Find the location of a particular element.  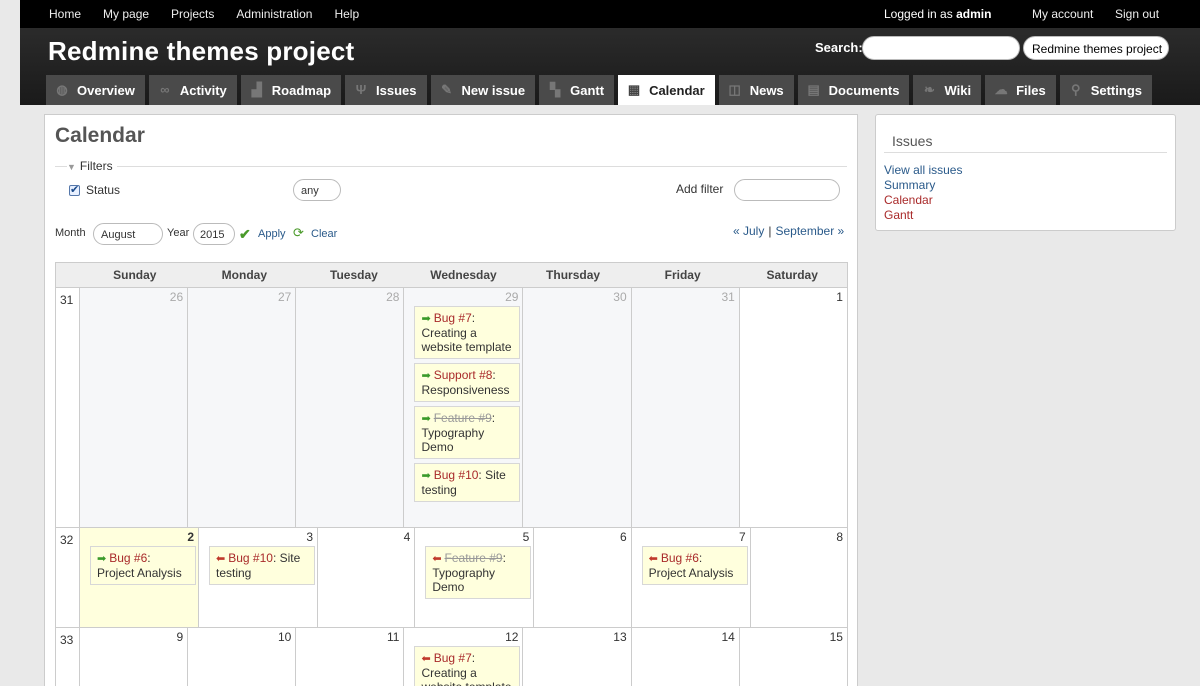

day-header: Friday is located at coordinates (682, 275).